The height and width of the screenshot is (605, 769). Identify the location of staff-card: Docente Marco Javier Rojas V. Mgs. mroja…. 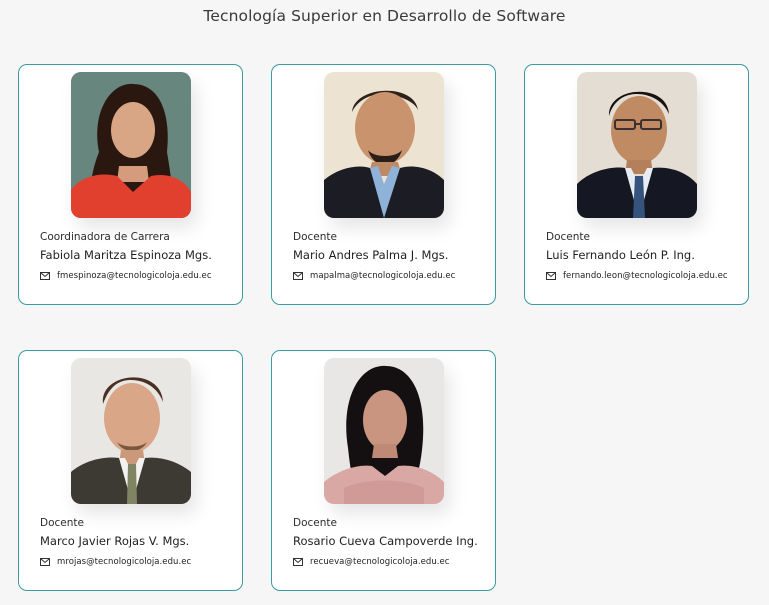
(130, 470).